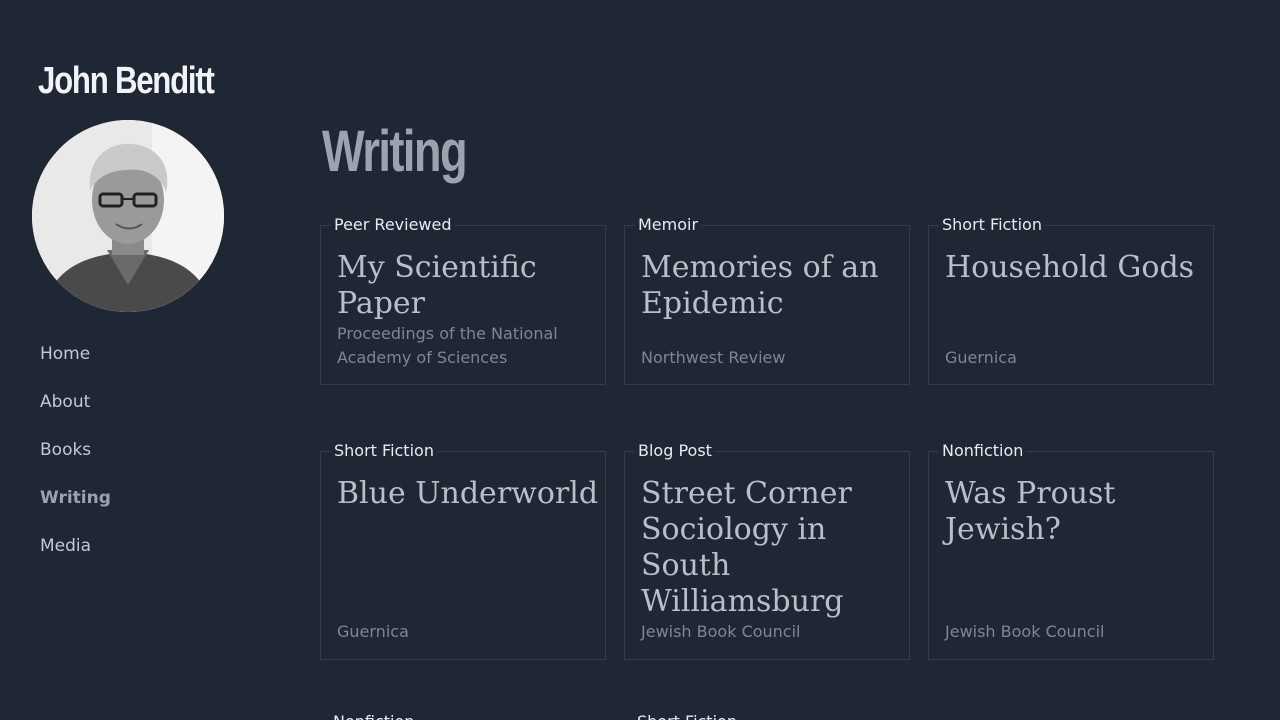 The image size is (1280, 720). What do you see at coordinates (65, 402) in the screenshot?
I see `nav-about-link: About` at bounding box center [65, 402].